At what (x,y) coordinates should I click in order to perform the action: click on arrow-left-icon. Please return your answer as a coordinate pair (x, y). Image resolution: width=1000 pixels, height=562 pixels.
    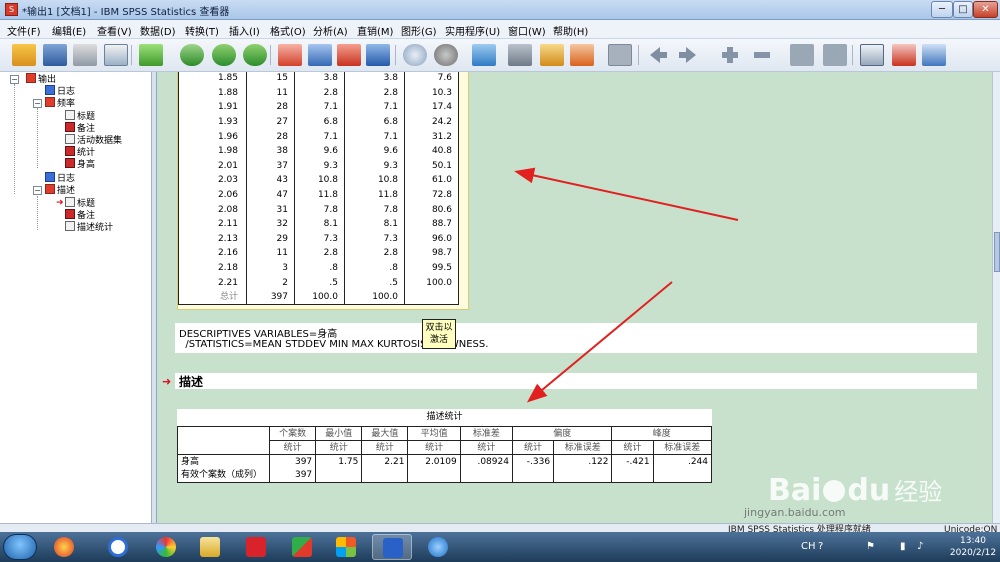
    Looking at the image, I should click on (658, 55).